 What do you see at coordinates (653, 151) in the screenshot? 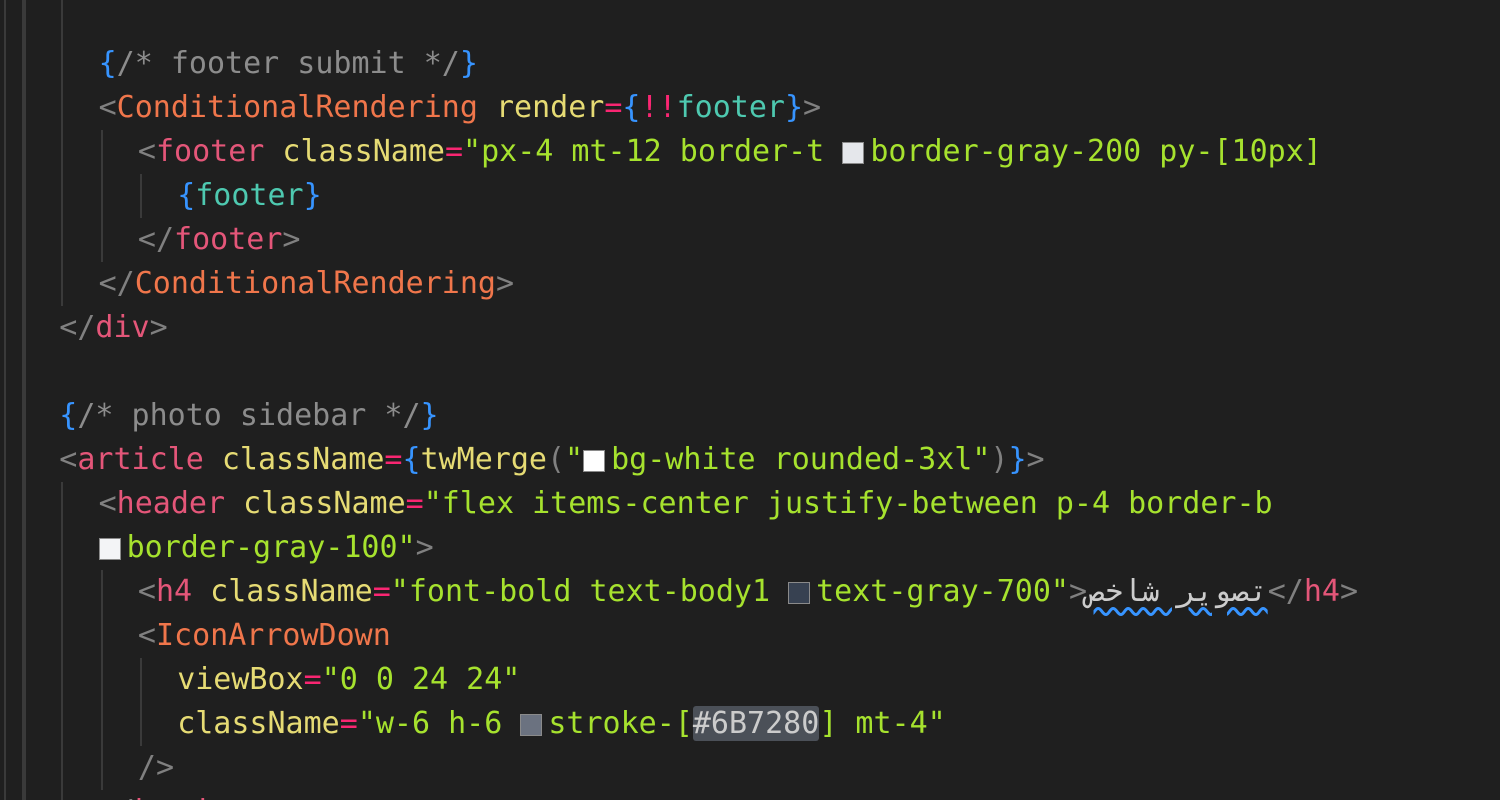
I see `code-token: "px-4 mt-12 border-t` at bounding box center [653, 151].